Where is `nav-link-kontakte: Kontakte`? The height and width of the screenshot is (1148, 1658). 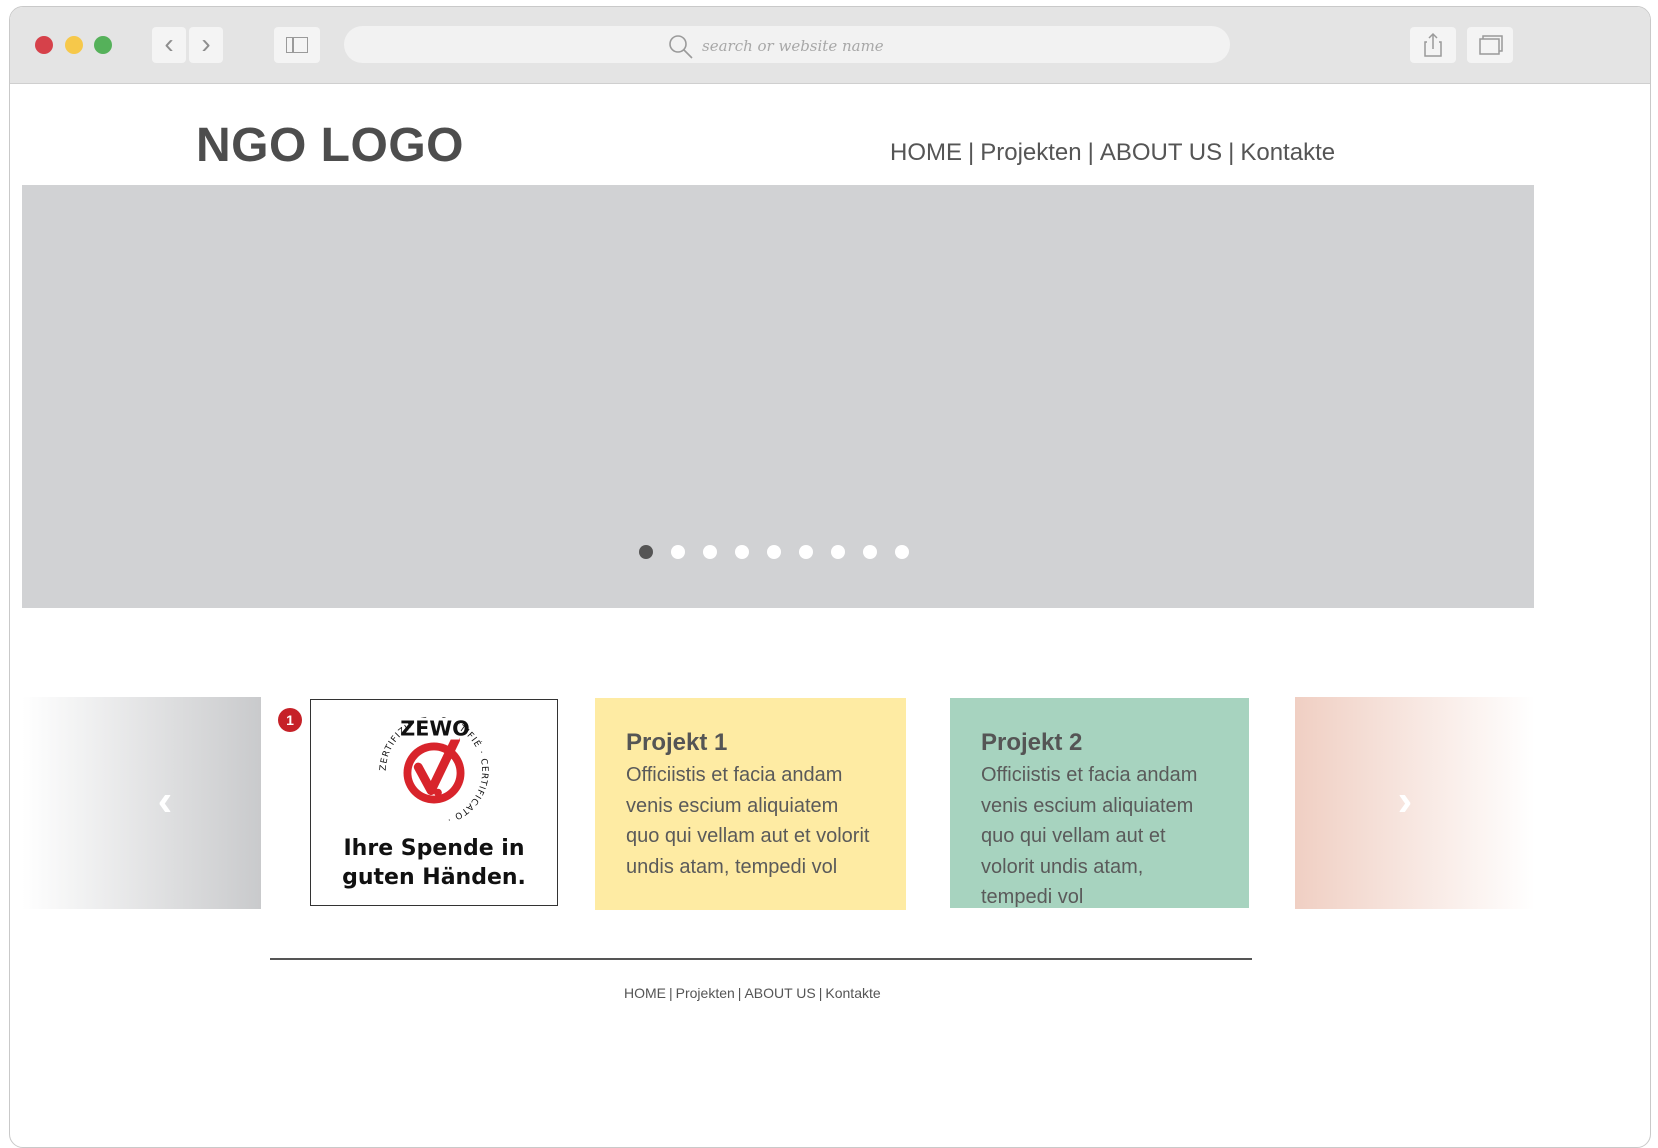 nav-link-kontakte: Kontakte is located at coordinates (1287, 152).